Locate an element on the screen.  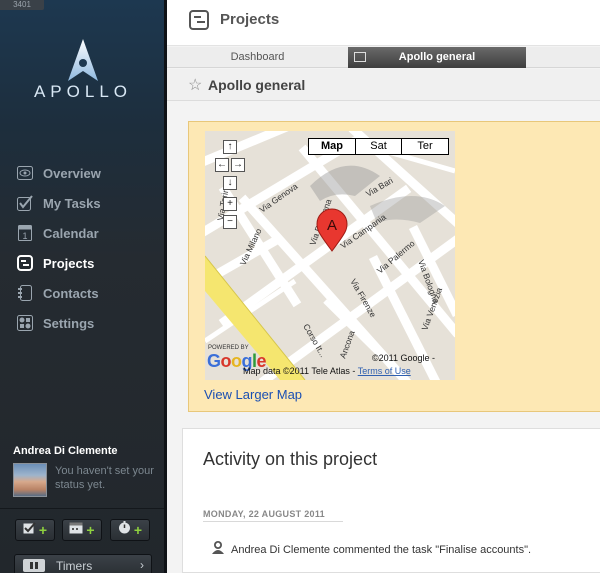
activity-title: Activity on this project is located at coordinates (290, 459).